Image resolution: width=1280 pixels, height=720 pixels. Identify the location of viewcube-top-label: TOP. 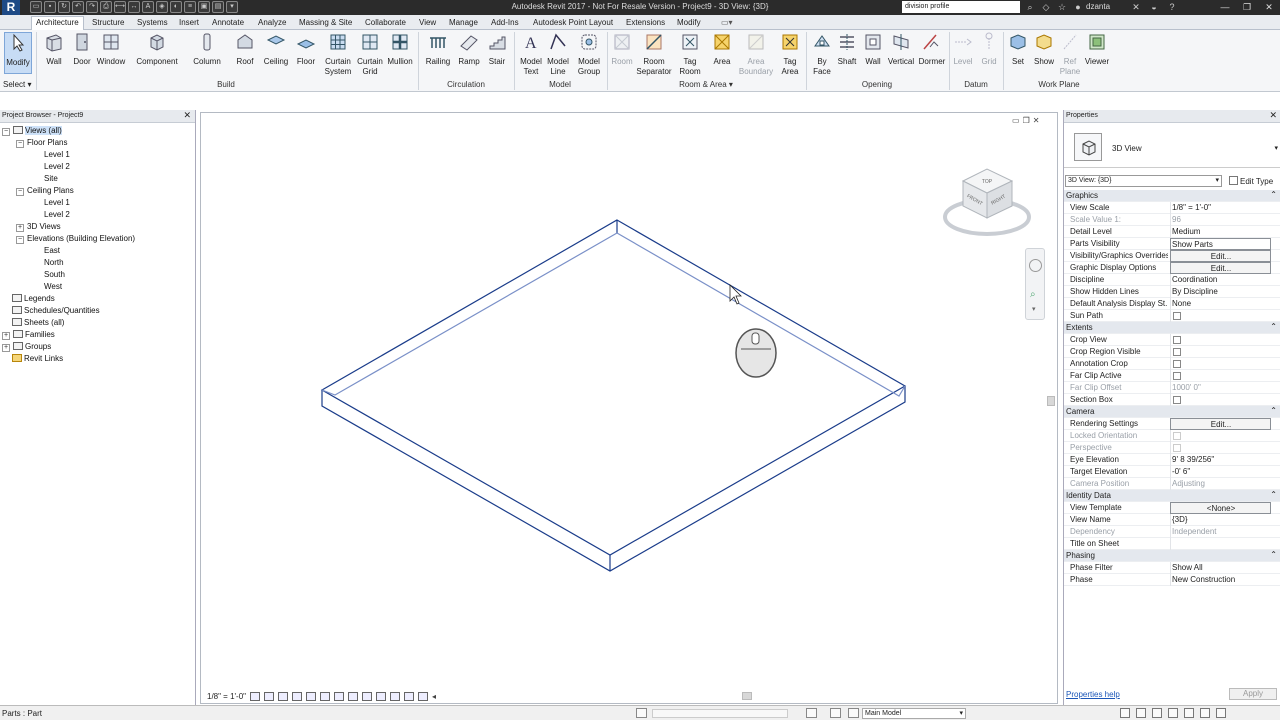
(987, 182).